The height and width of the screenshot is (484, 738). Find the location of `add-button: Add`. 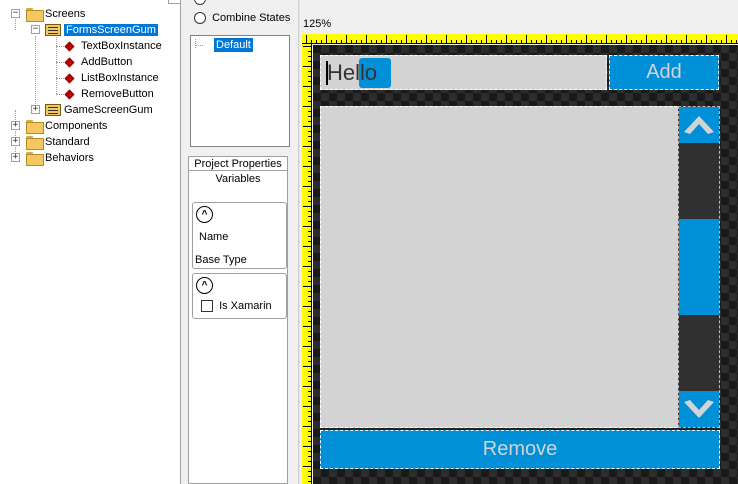

add-button: Add is located at coordinates (664, 72).